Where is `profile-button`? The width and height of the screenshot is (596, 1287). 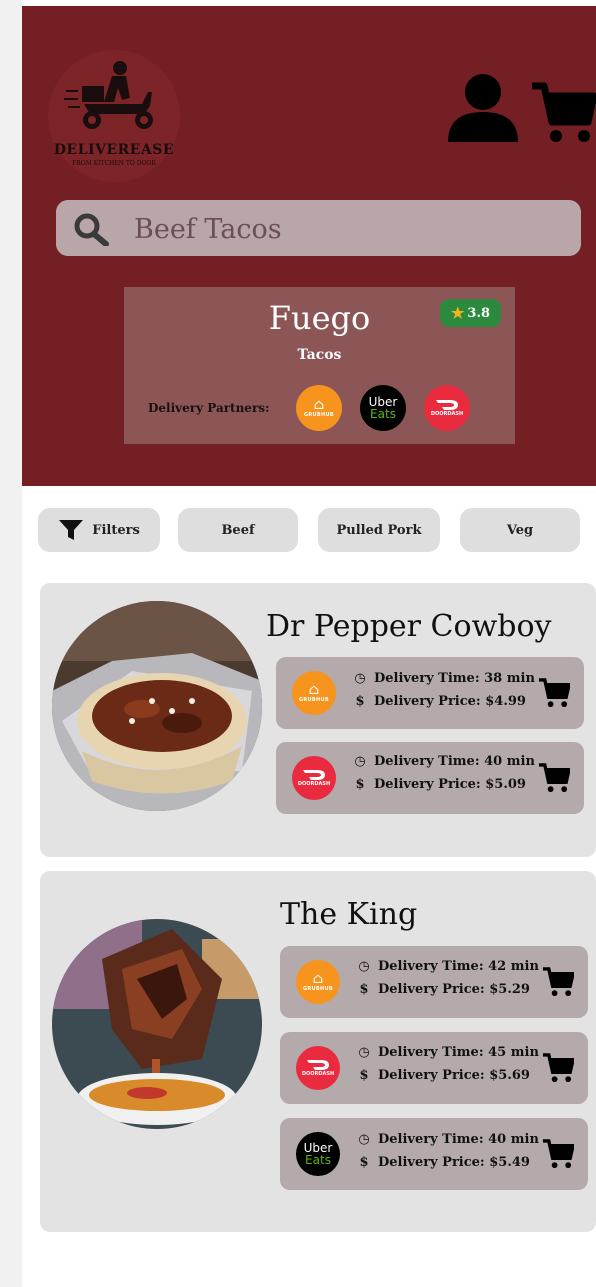 profile-button is located at coordinates (483, 108).